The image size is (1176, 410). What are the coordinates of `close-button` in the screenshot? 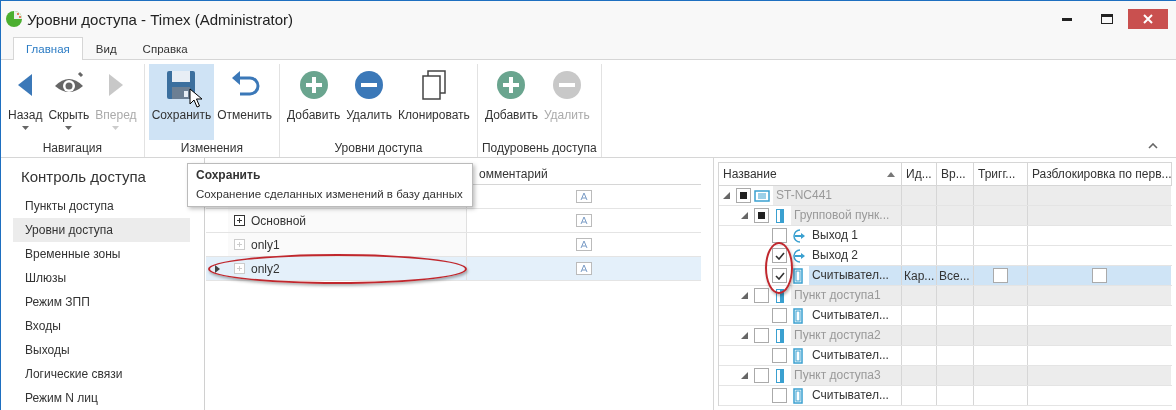 It's located at (1148, 19).